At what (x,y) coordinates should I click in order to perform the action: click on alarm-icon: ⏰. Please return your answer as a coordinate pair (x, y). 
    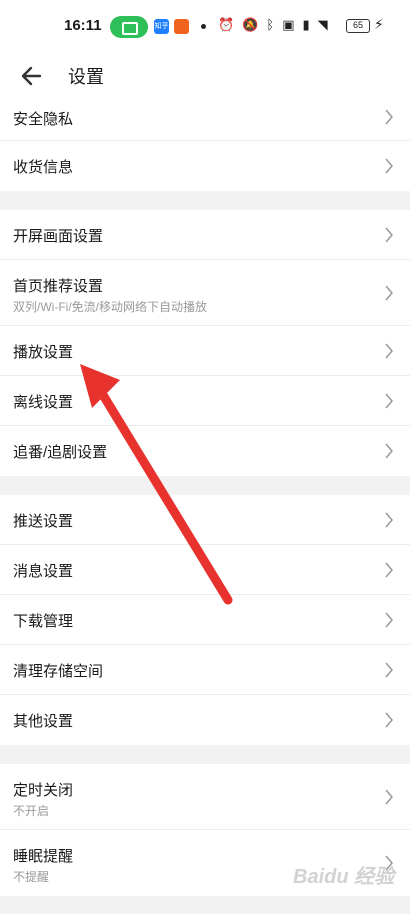
    Looking at the image, I should click on (226, 24).